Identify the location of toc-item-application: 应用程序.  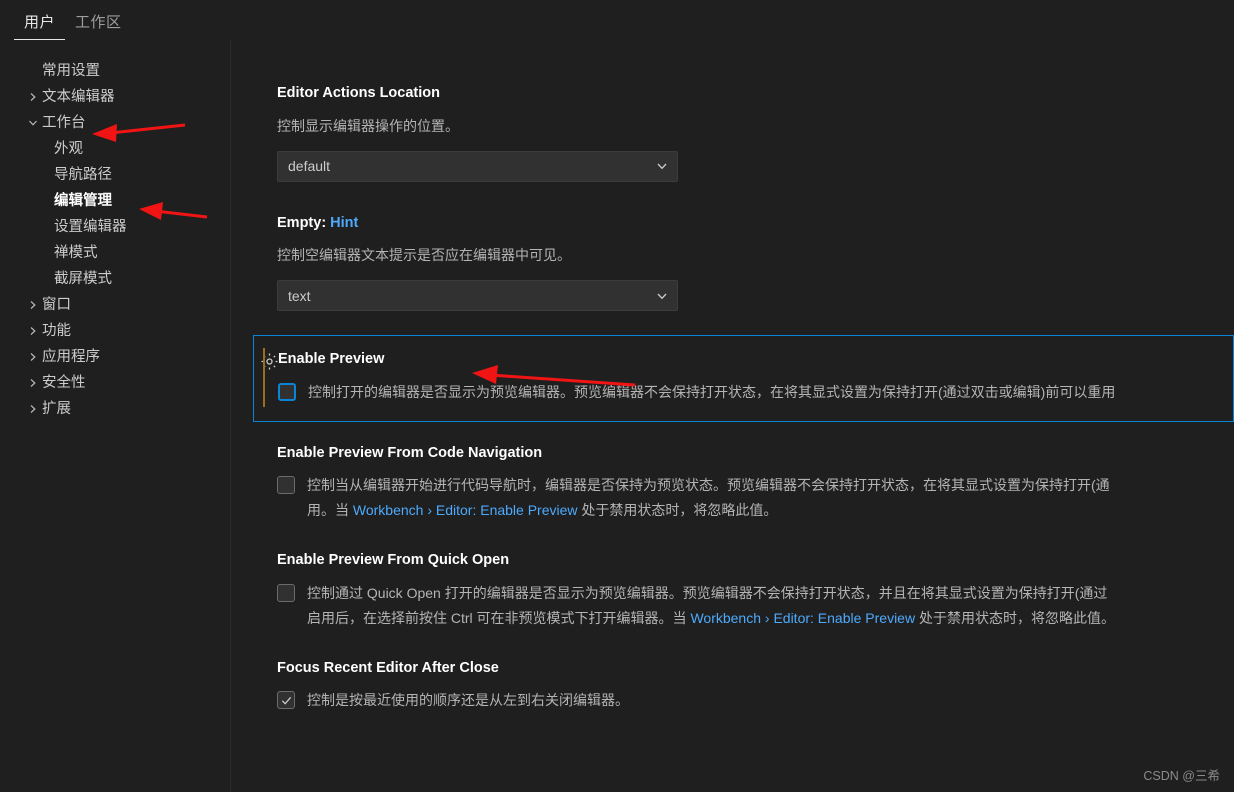
(115, 357).